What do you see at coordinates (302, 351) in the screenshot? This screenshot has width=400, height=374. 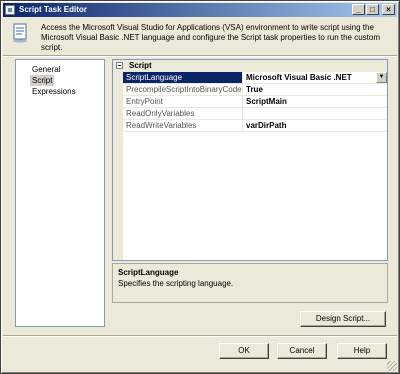 I see `cancel-button: Cancel` at bounding box center [302, 351].